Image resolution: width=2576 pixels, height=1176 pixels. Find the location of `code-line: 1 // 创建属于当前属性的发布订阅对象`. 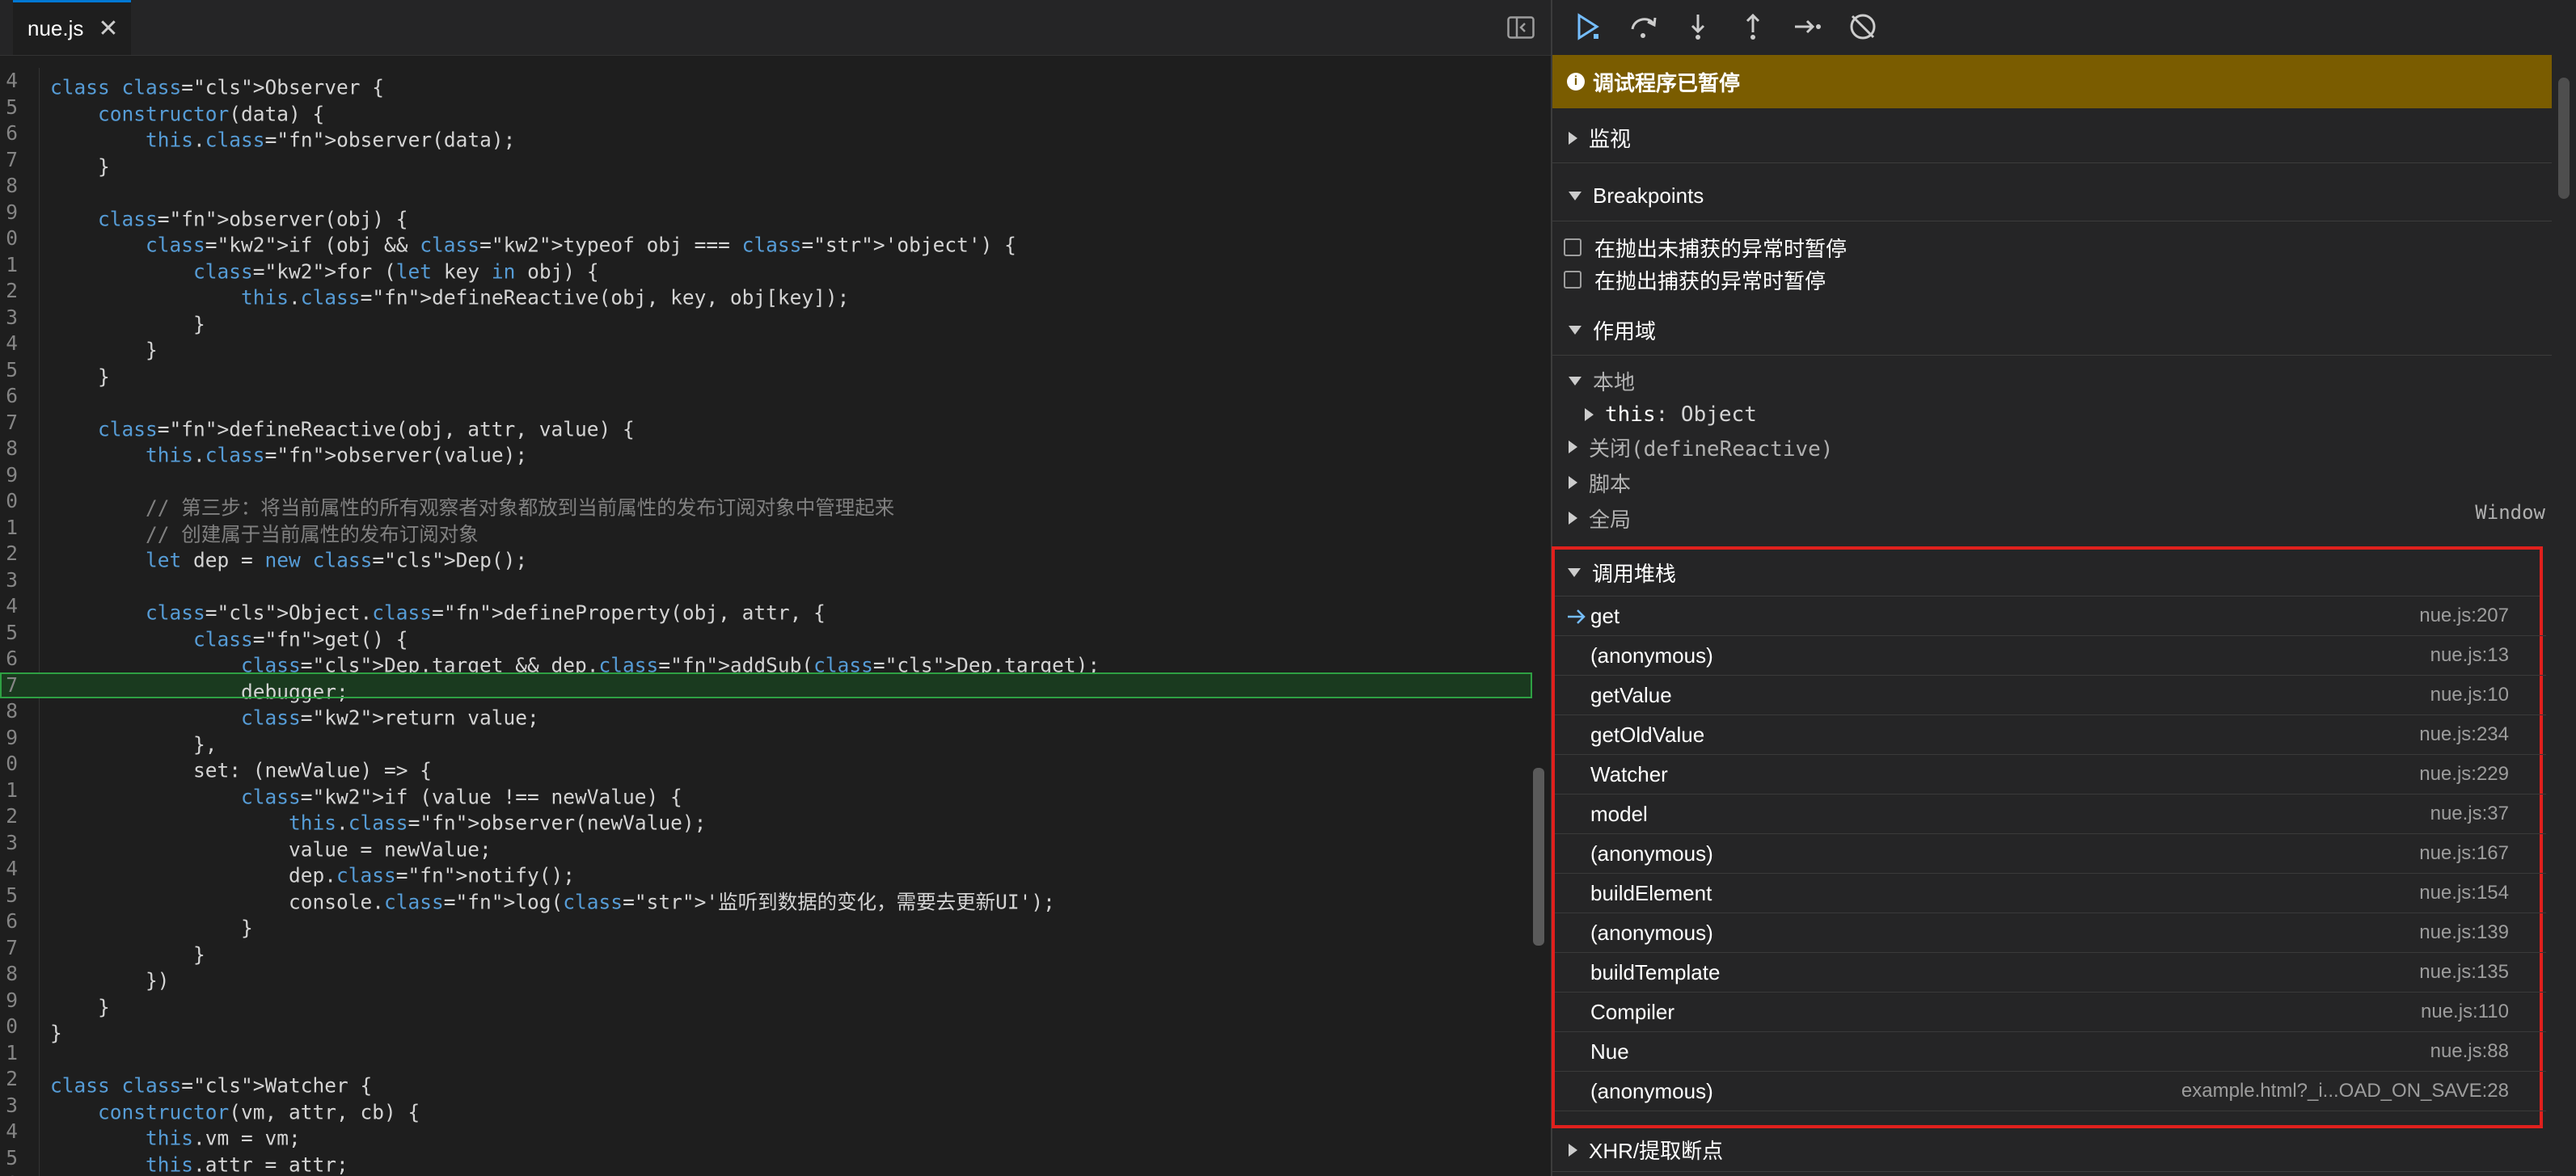

code-line: 1 // 创建属于当前属性的发布订阅对象 is located at coordinates (766, 530).